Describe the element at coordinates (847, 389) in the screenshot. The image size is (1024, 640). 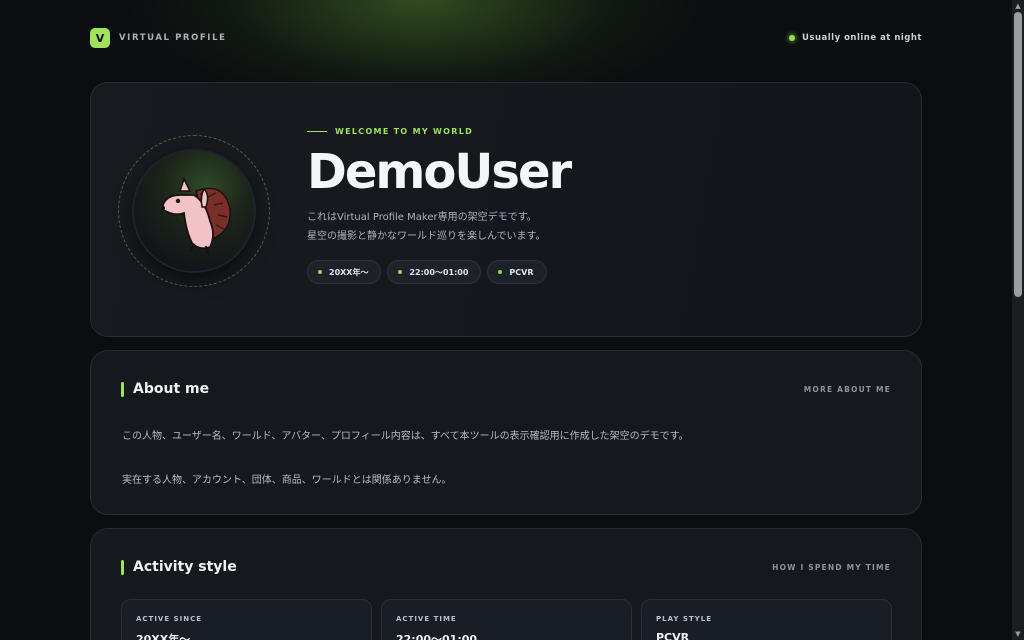
I see `more-about-me-link: MORE ABOUT ME` at that location.